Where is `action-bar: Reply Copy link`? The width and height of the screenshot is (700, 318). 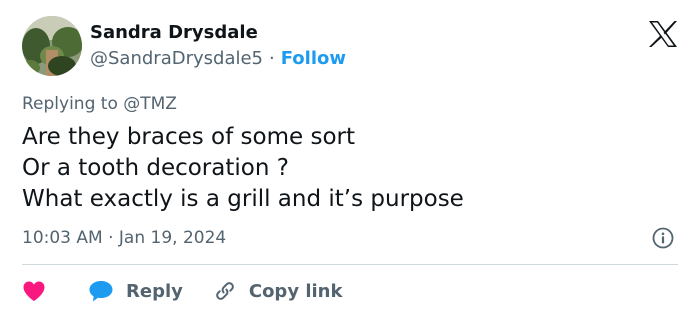 action-bar: Reply Copy link is located at coordinates (182, 291).